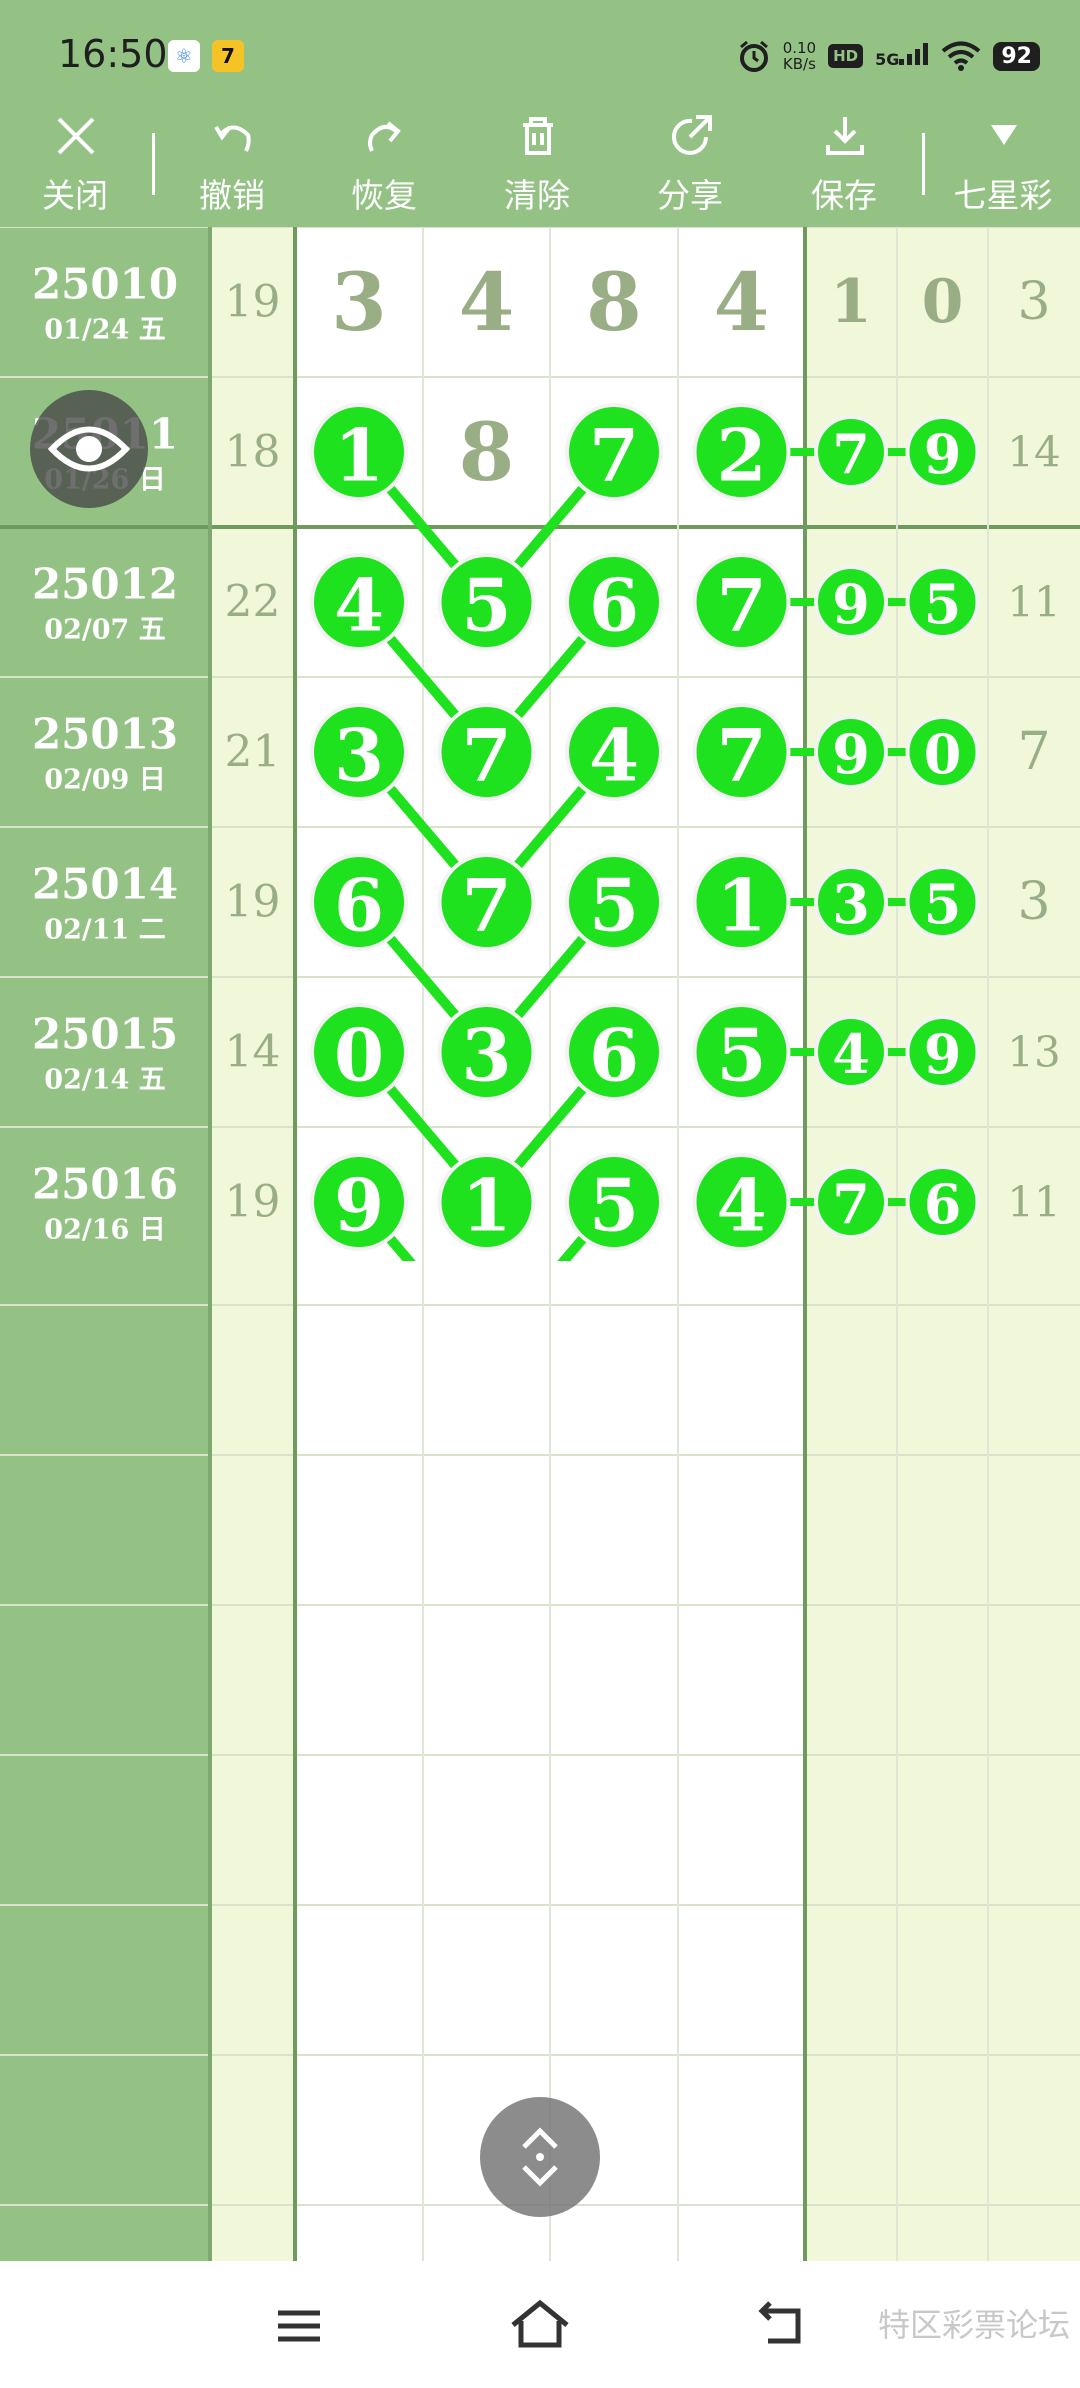 The image size is (1080, 2388). Describe the element at coordinates (851, 904) in the screenshot. I see `extra-ball-number: 3` at that location.